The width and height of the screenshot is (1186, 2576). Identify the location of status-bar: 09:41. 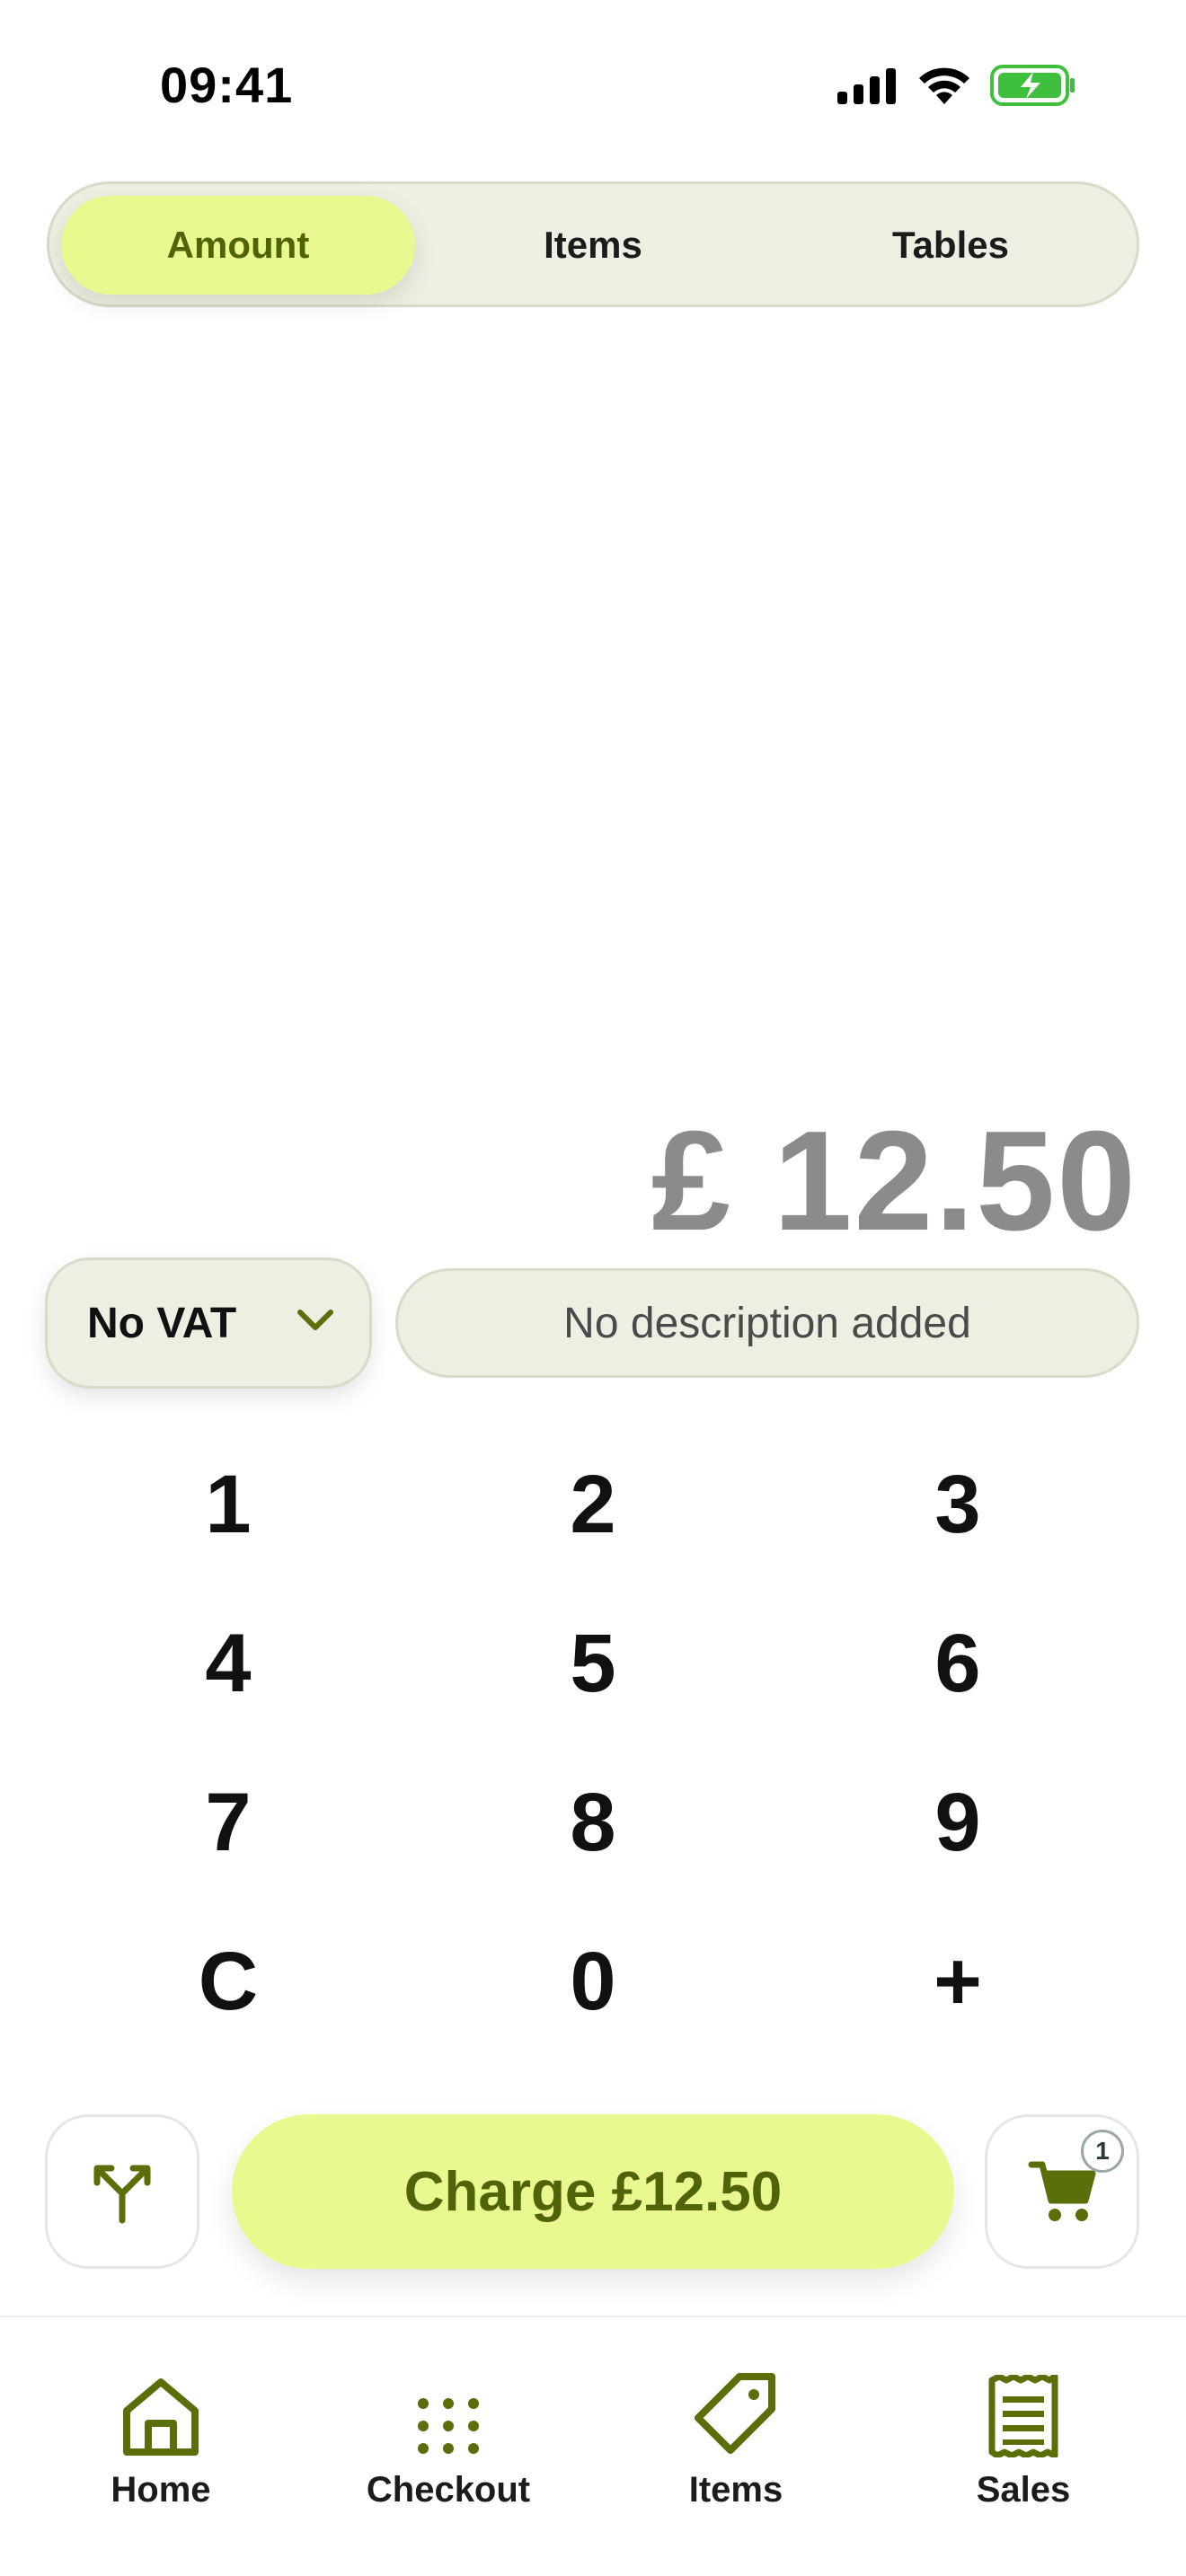
(593, 85).